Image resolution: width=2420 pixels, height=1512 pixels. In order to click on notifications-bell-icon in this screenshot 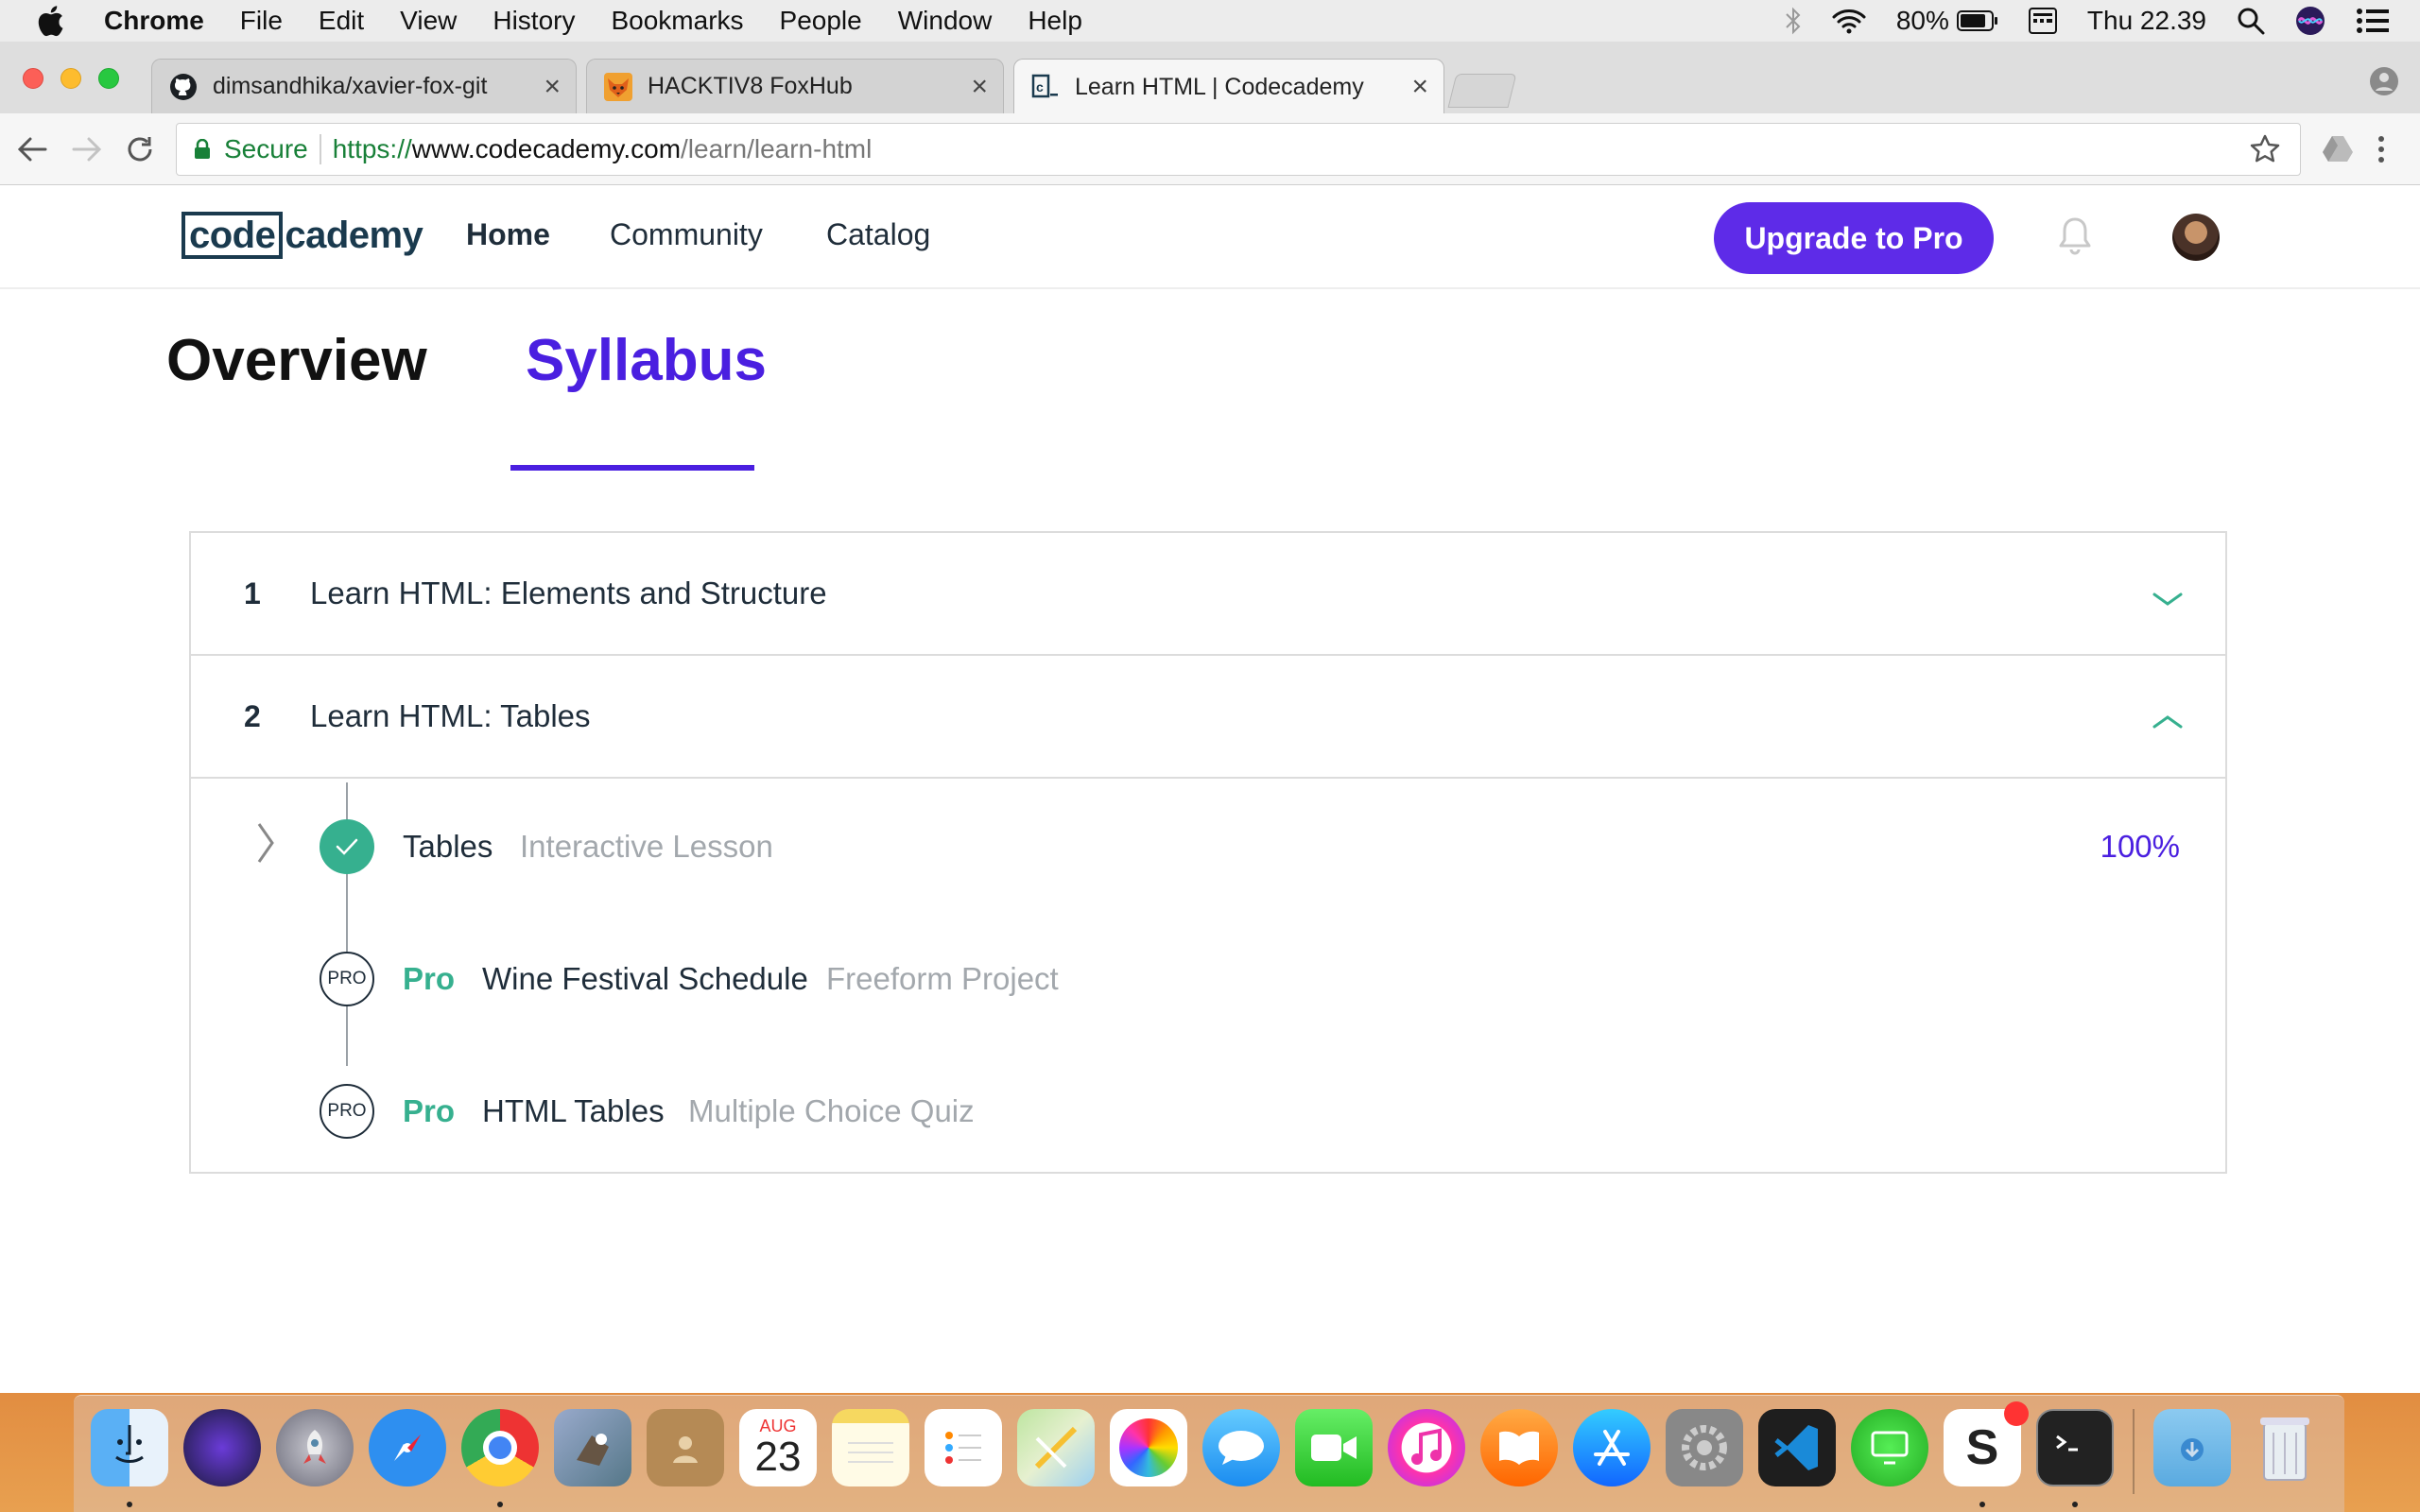, I will do `click(2075, 238)`.